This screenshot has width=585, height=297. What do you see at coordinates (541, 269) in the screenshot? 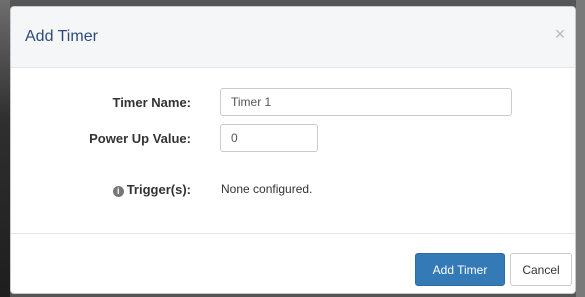
I see `cancel-button: Cancel` at bounding box center [541, 269].